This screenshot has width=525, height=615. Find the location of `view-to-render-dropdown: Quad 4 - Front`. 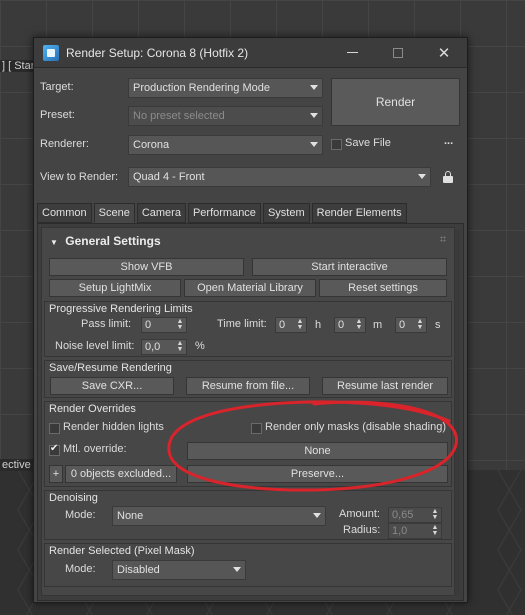

view-to-render-dropdown: Quad 4 - Front is located at coordinates (279, 177).